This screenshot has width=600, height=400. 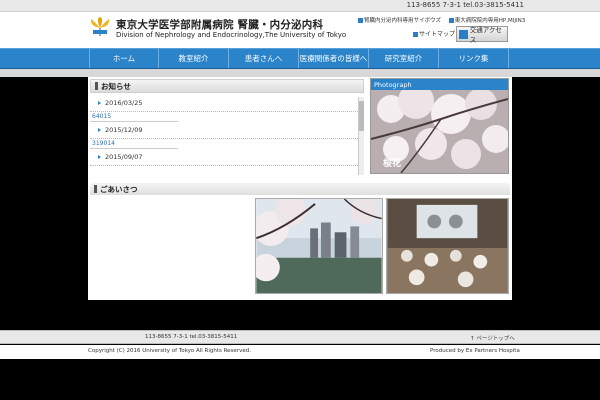 I want to click on news-date: 2016/03/25, so click(x=124, y=103).